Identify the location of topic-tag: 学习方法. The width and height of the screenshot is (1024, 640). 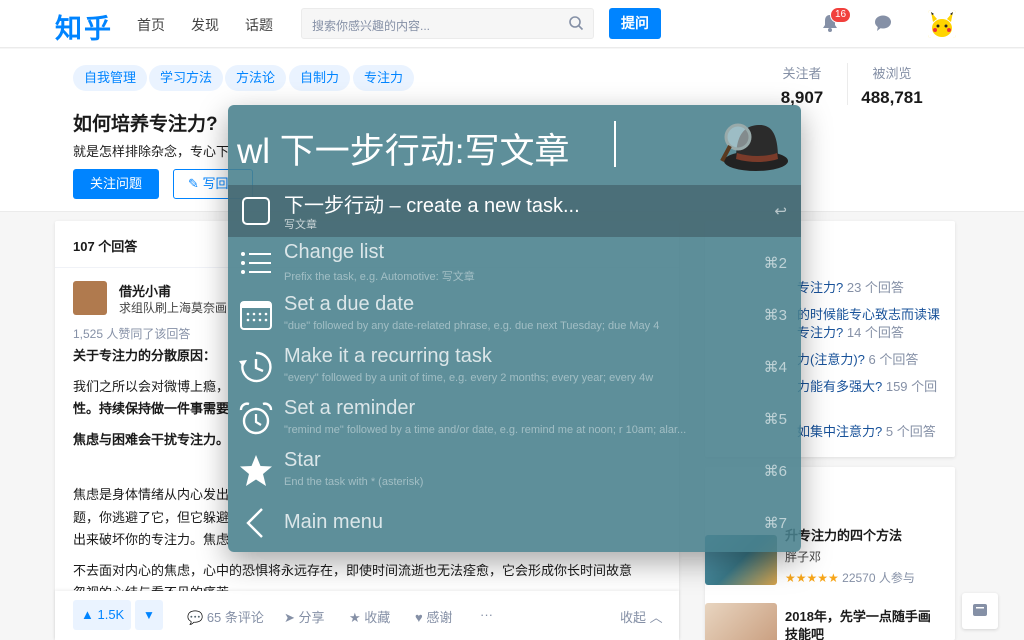
(186, 78).